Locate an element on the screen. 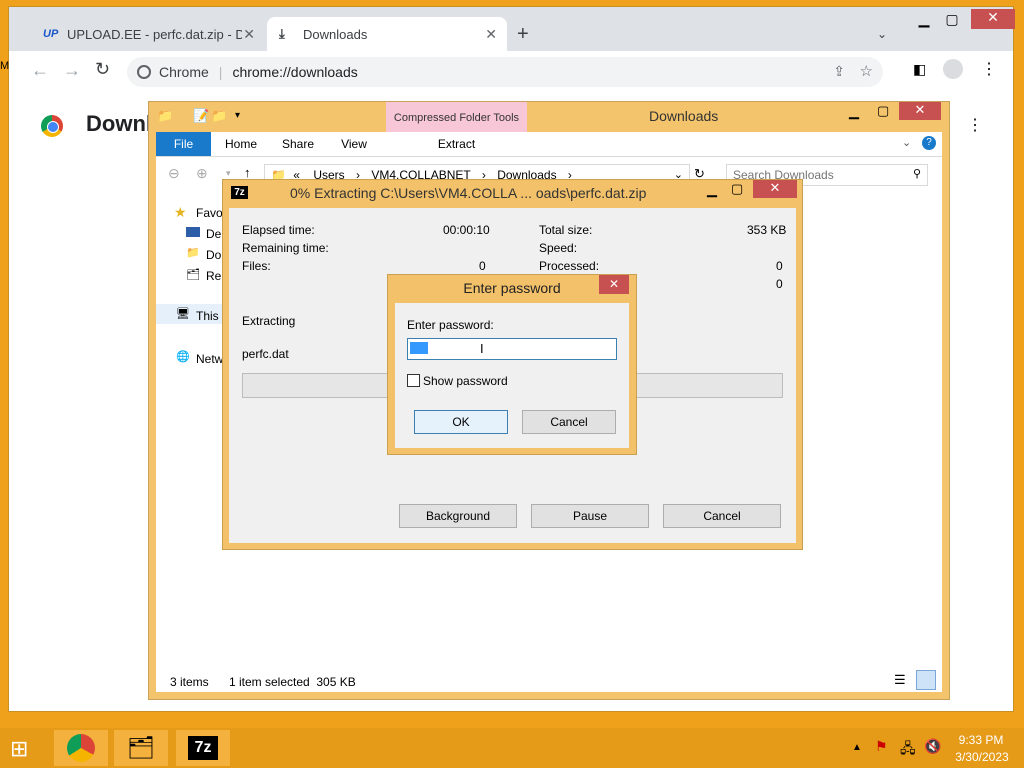  tab-search-icon: ⌄ is located at coordinates (882, 34).